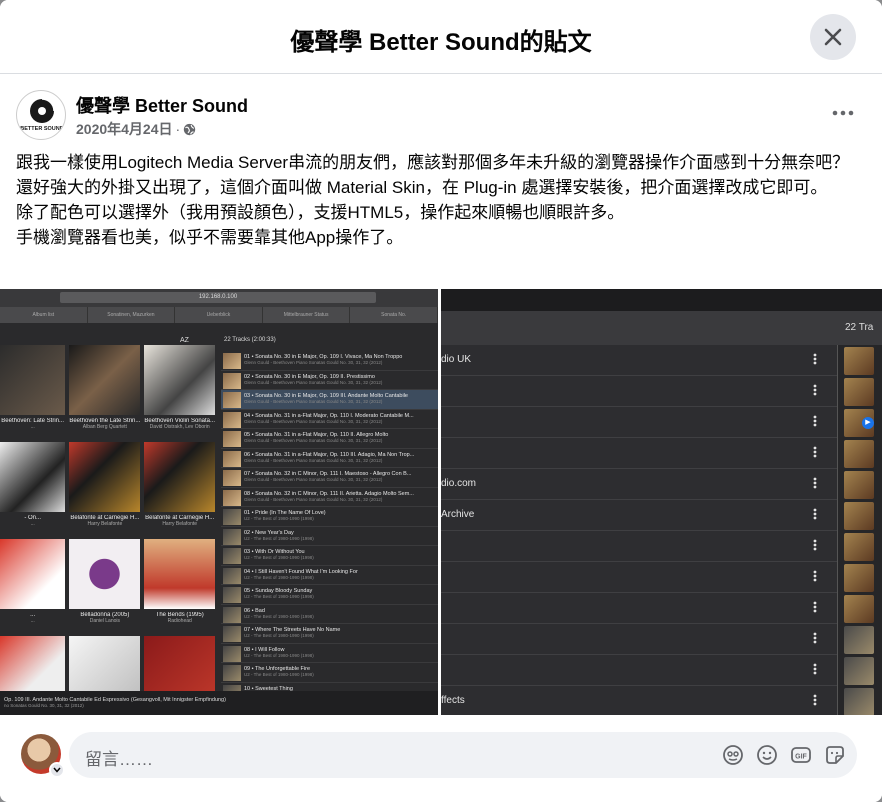  I want to click on post-date: 2020年4月24日, so click(124, 129).